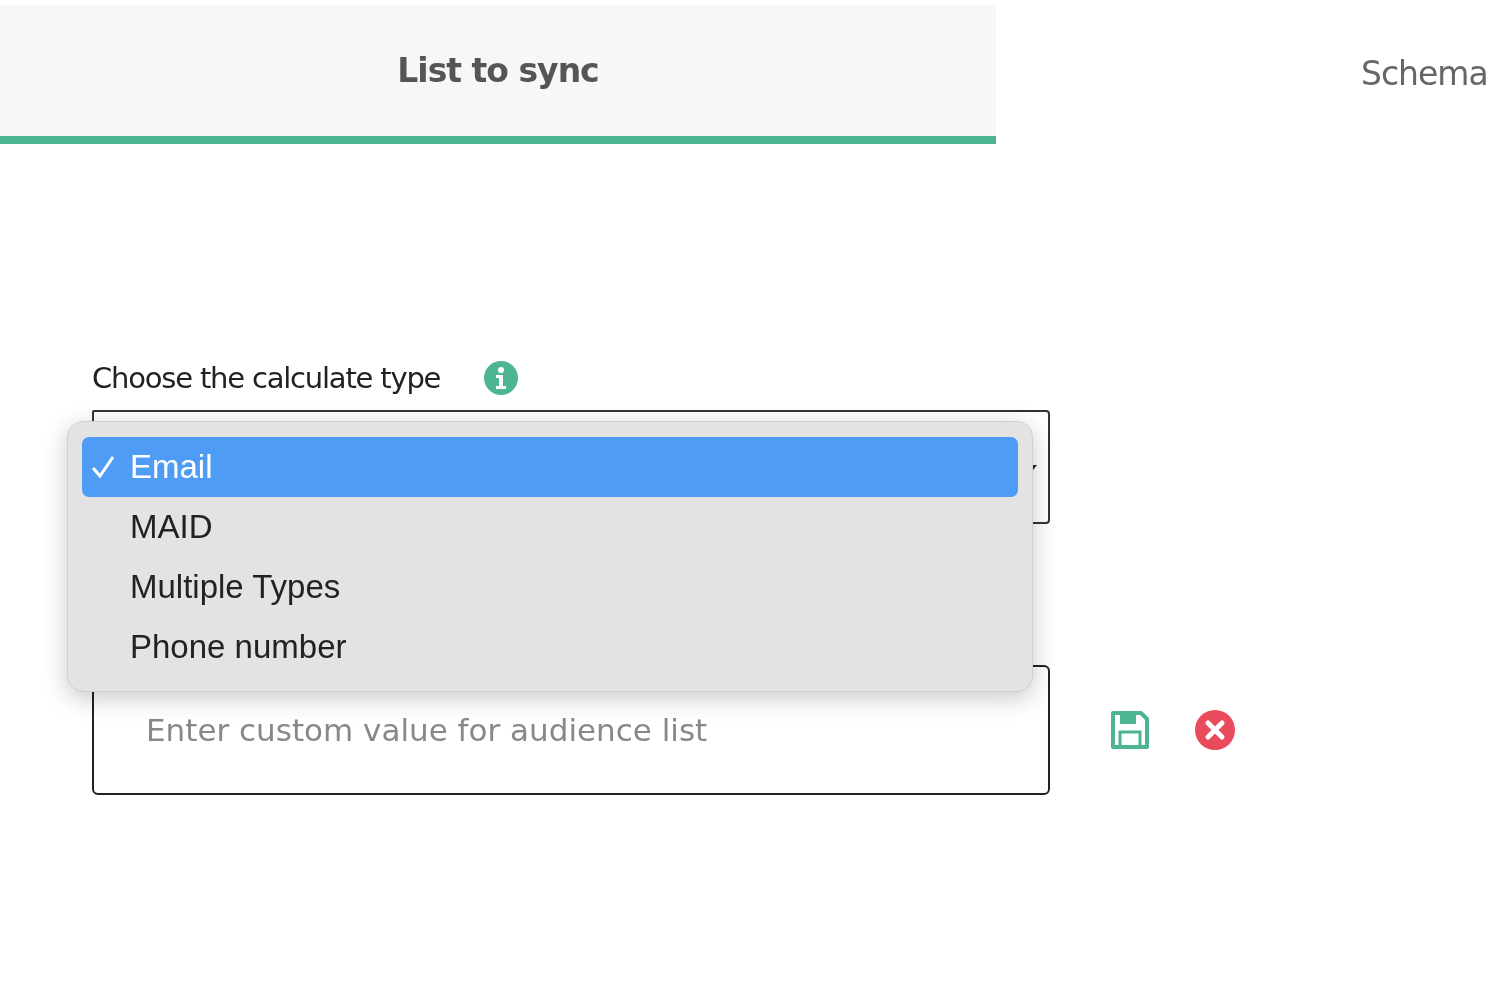 The width and height of the screenshot is (1505, 1002). I want to click on dropdown-option: Multiple Types, so click(550, 587).